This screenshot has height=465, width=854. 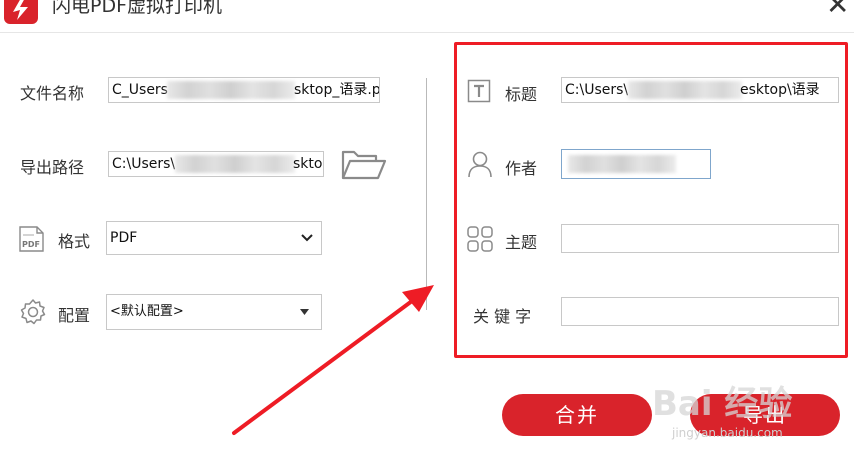 I want to click on watermark-logo: Bai 经验, so click(x=722, y=404).